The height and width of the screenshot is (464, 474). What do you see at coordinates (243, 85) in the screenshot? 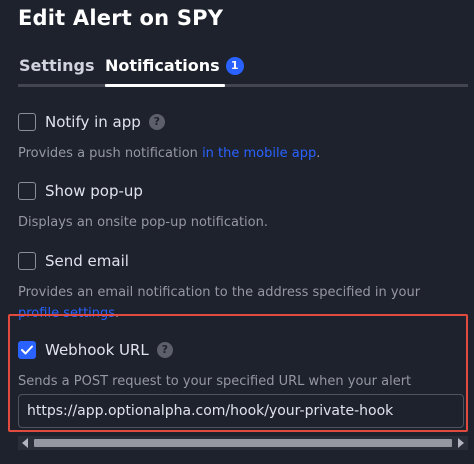
I see `tab-track` at bounding box center [243, 85].